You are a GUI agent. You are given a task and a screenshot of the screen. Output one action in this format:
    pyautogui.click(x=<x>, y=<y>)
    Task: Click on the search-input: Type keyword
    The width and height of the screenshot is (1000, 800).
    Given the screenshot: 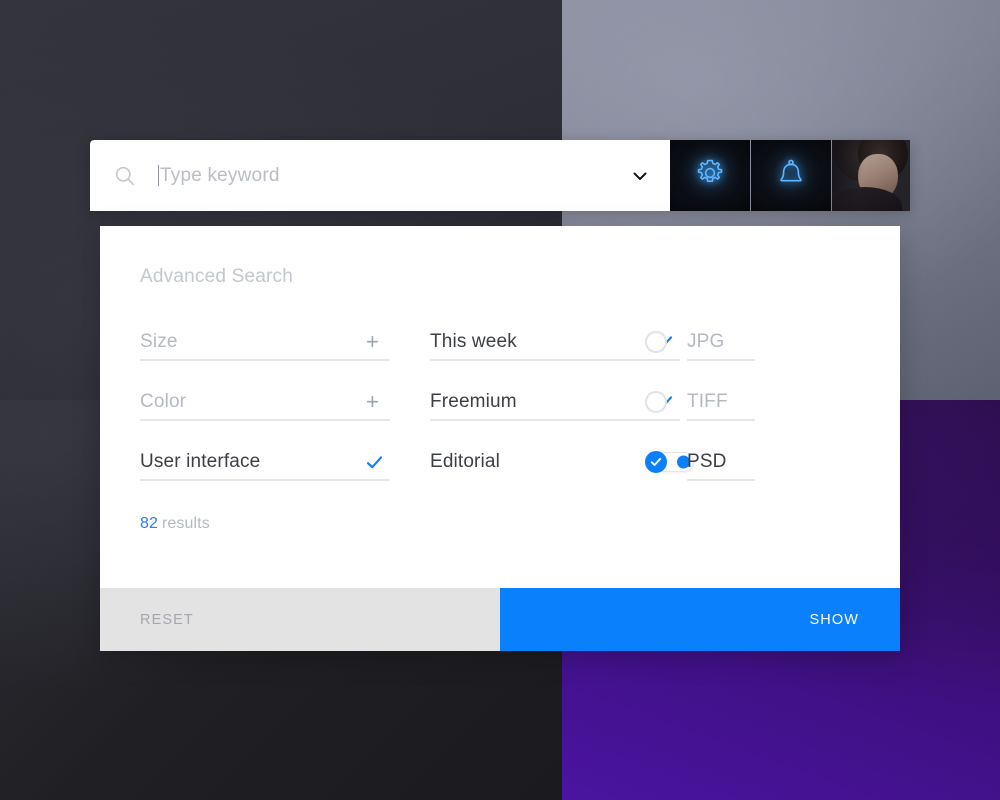 What is the action you would take?
    pyautogui.click(x=394, y=176)
    